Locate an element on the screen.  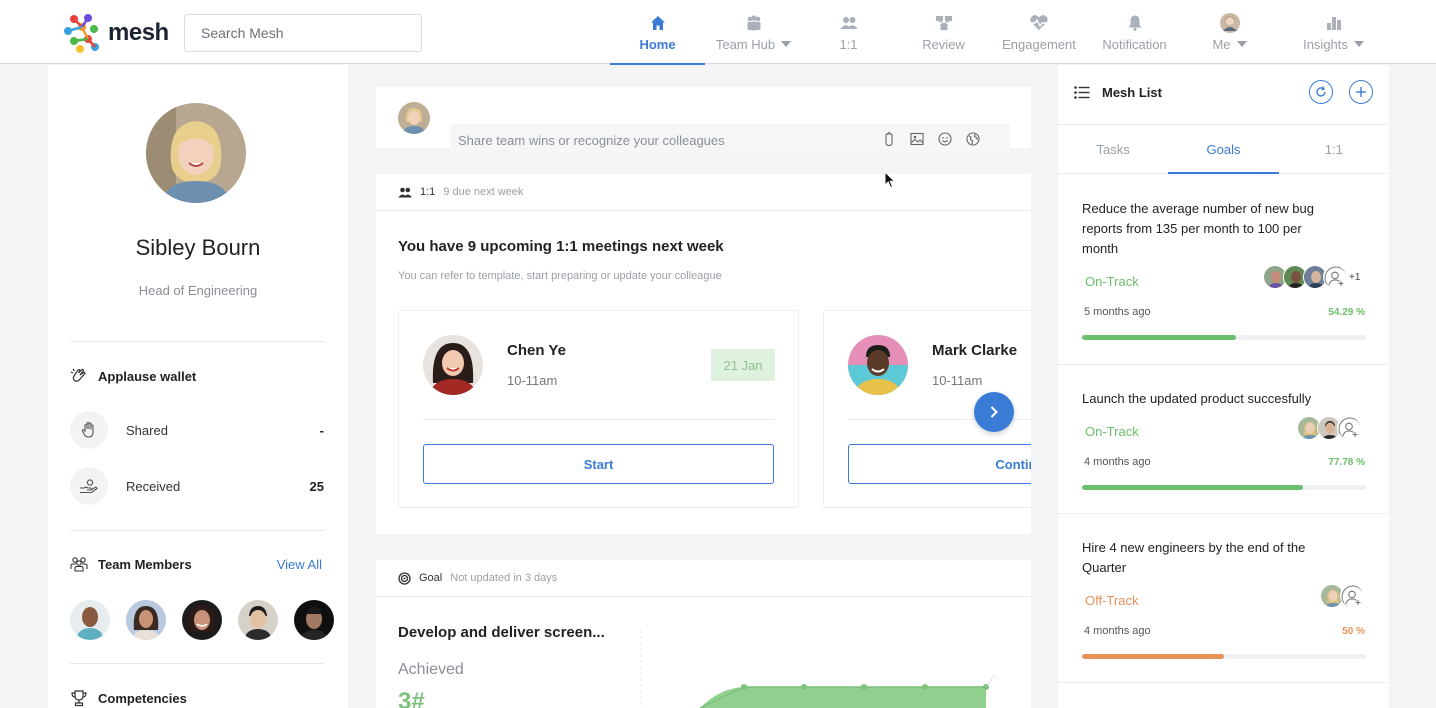
tab-one-on-one: 1:1 is located at coordinates (1334, 149).